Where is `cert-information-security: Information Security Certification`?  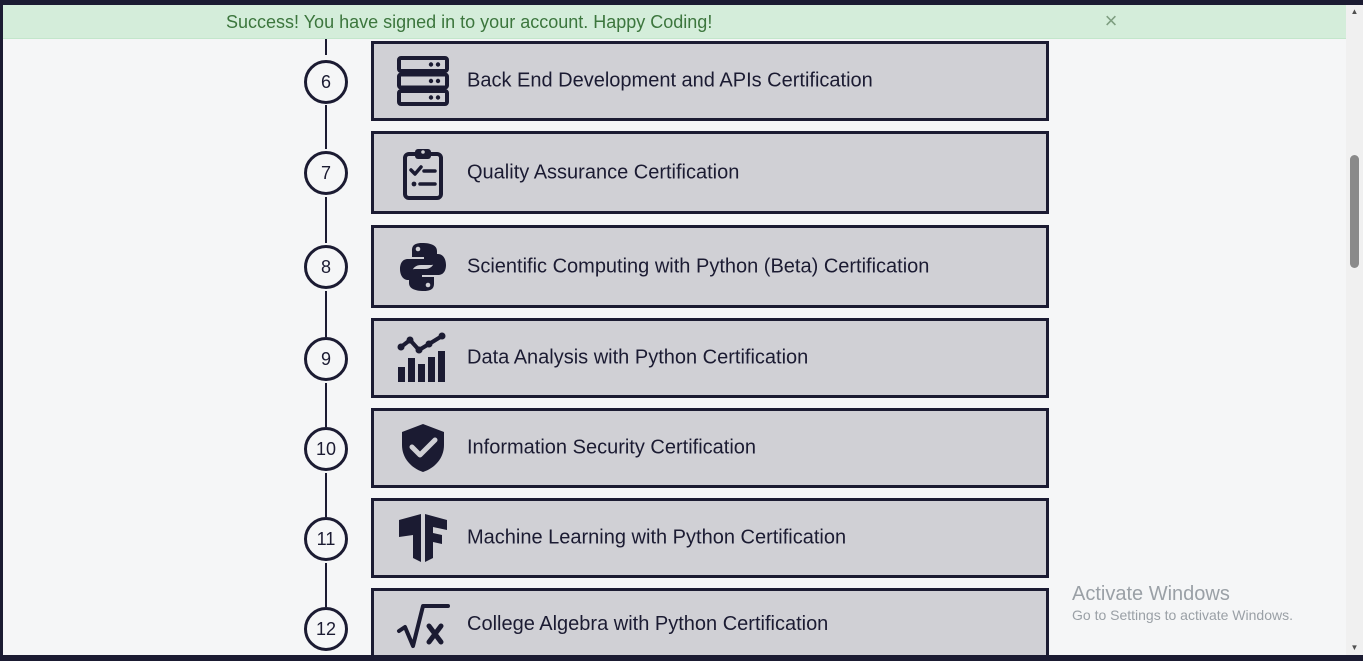 cert-information-security: Information Security Certification is located at coordinates (710, 448).